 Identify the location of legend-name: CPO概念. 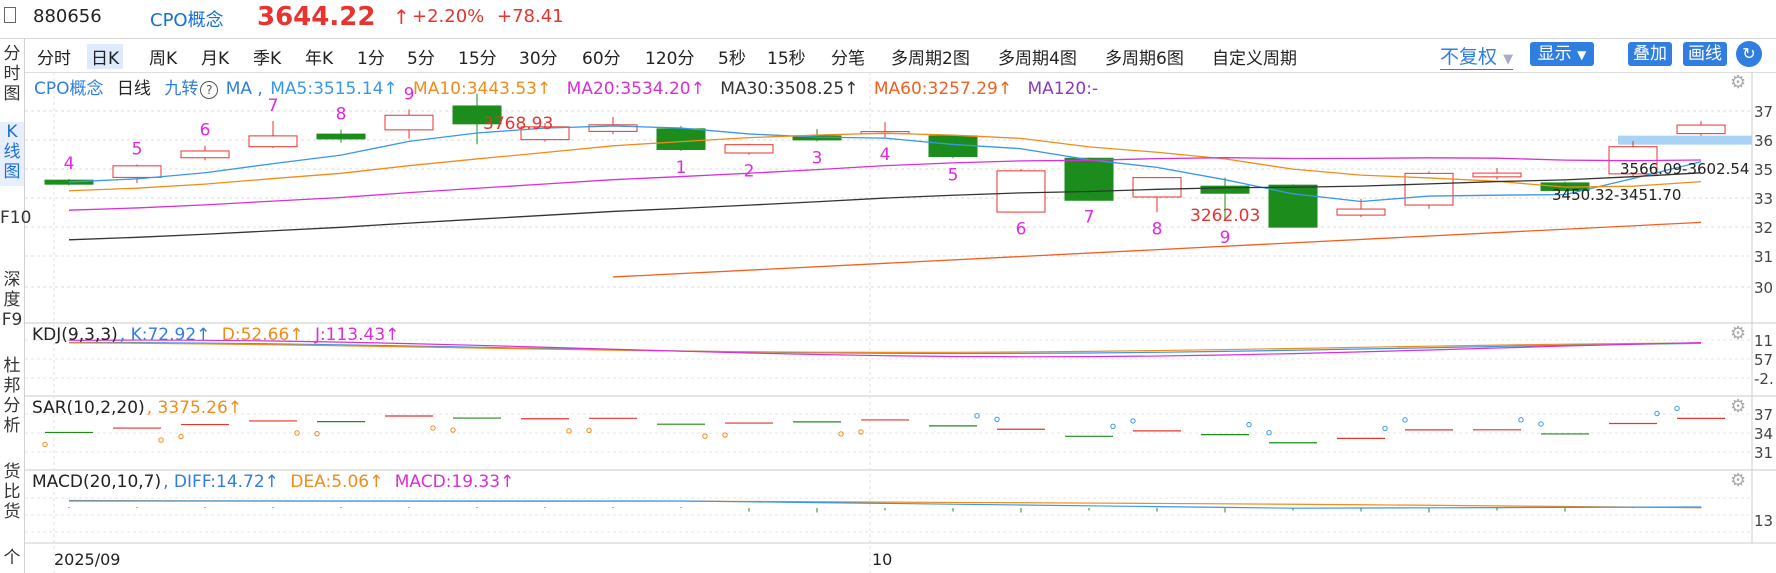
(69, 89).